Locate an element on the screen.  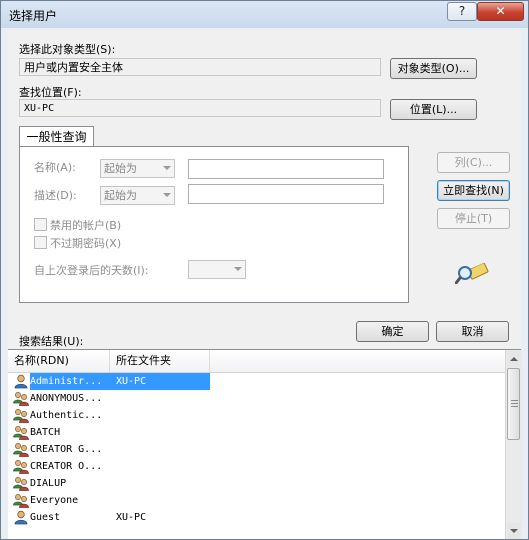
object-type-field: 用户或内置安全主体 is located at coordinates (200, 67).